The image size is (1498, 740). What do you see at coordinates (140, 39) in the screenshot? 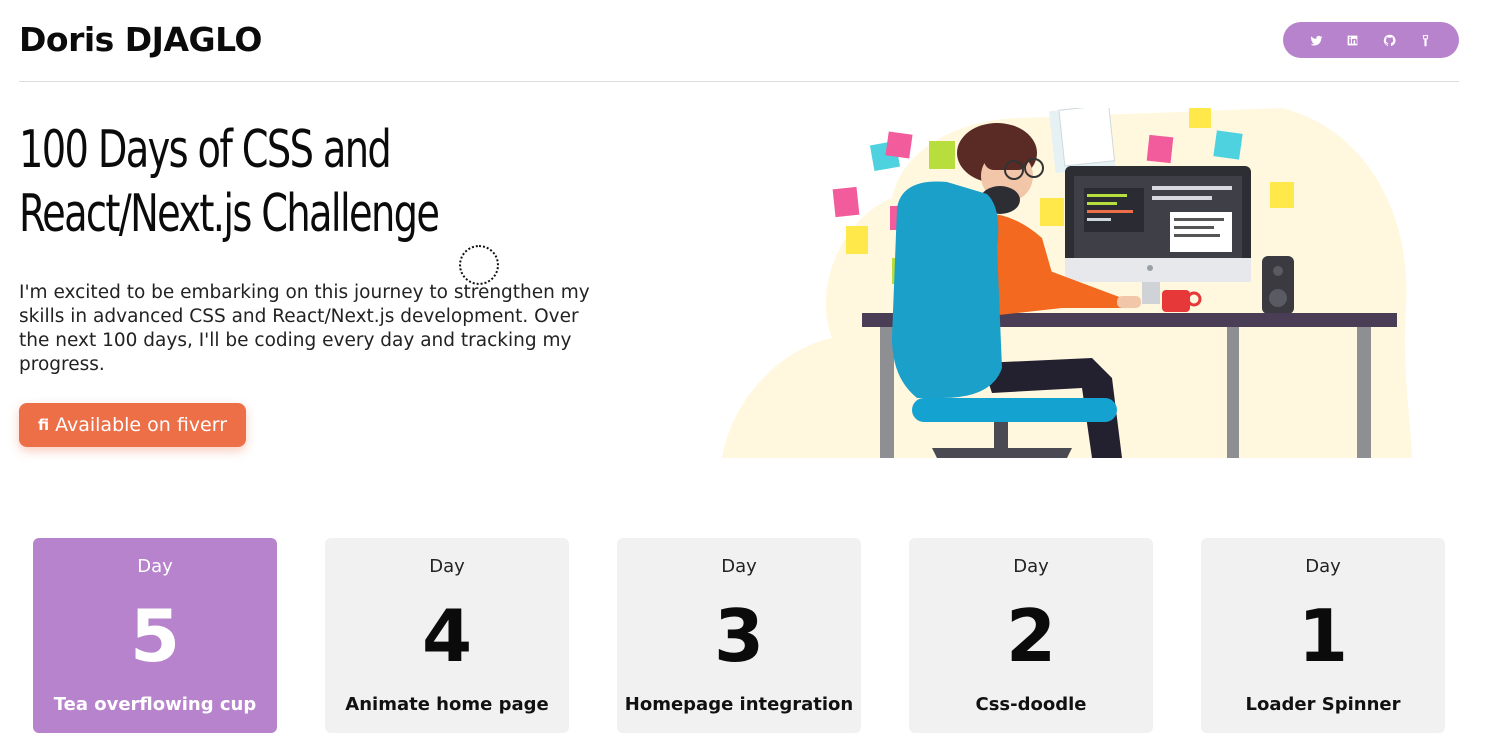
I see `brand-name: Doris DJAGLO` at bounding box center [140, 39].